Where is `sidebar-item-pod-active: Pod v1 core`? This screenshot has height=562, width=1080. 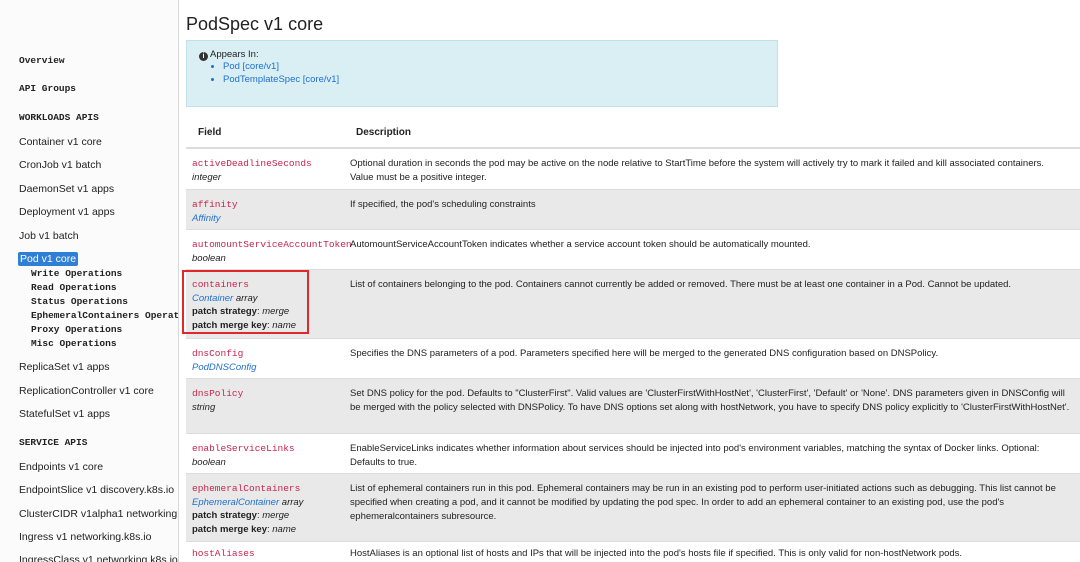 sidebar-item-pod-active: Pod v1 core is located at coordinates (48, 259).